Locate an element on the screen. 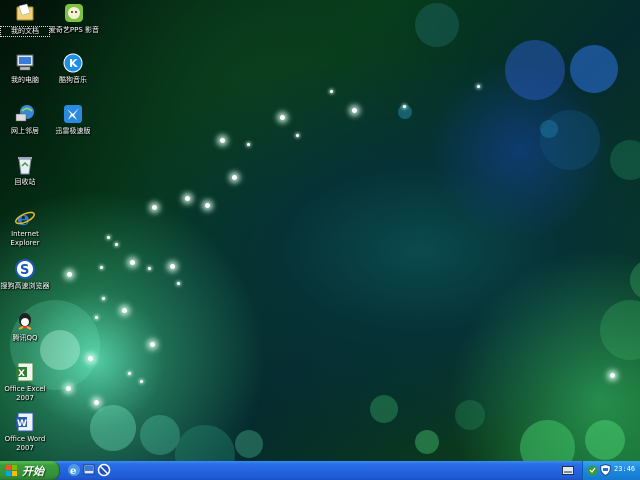 The height and width of the screenshot is (480, 640). taskbar-clock: 23:46 is located at coordinates (624, 469).